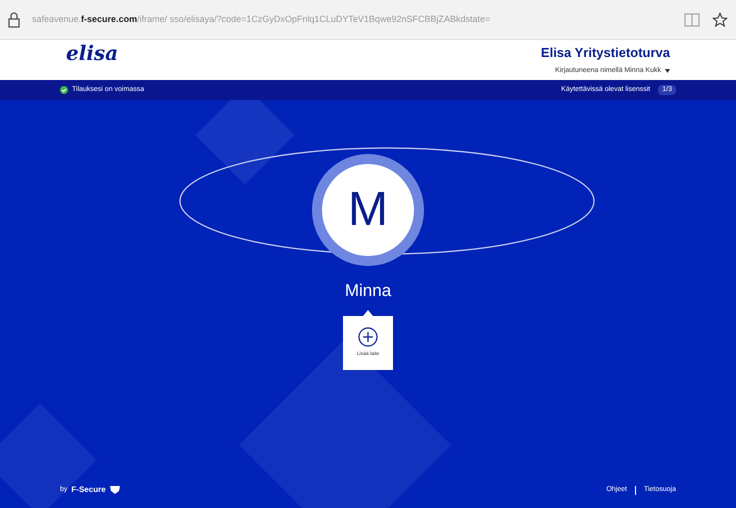  Describe the element at coordinates (115, 490) in the screenshot. I see `shield-icon` at that location.